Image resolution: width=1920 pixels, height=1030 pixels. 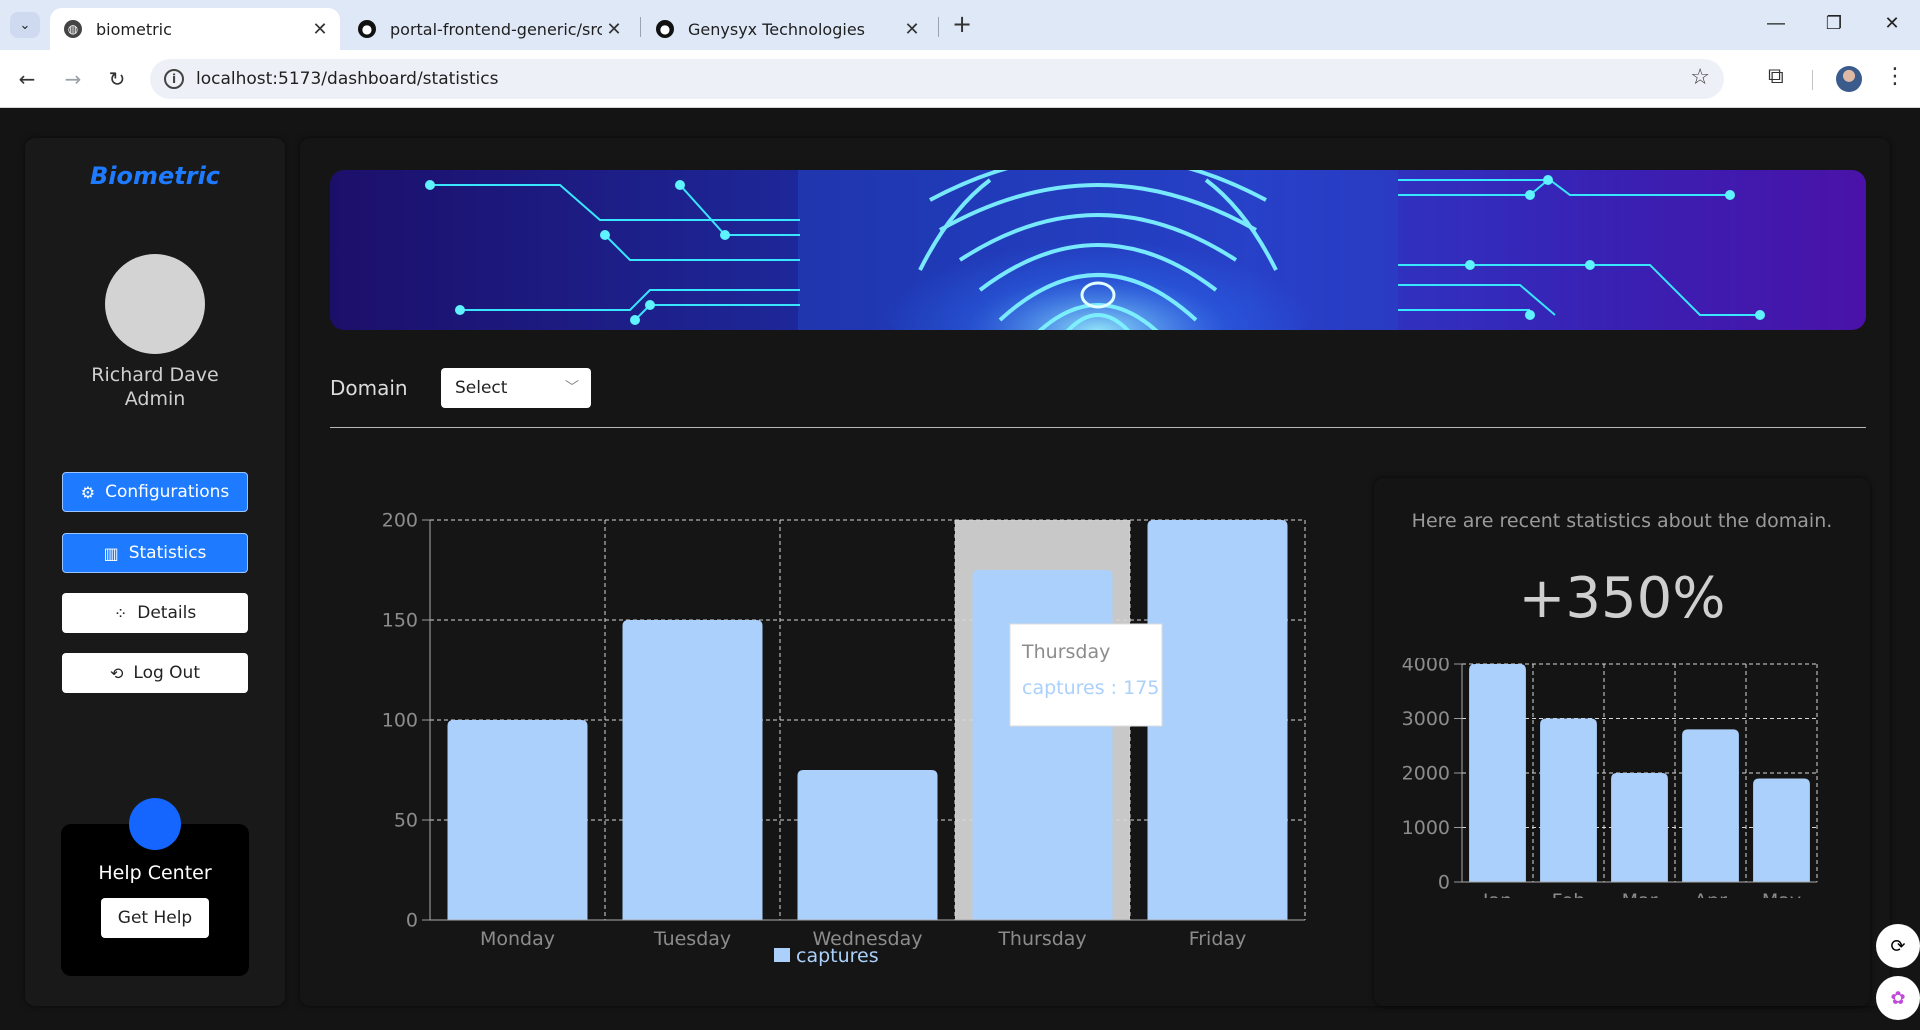 I want to click on back-button: ←, so click(x=27, y=79).